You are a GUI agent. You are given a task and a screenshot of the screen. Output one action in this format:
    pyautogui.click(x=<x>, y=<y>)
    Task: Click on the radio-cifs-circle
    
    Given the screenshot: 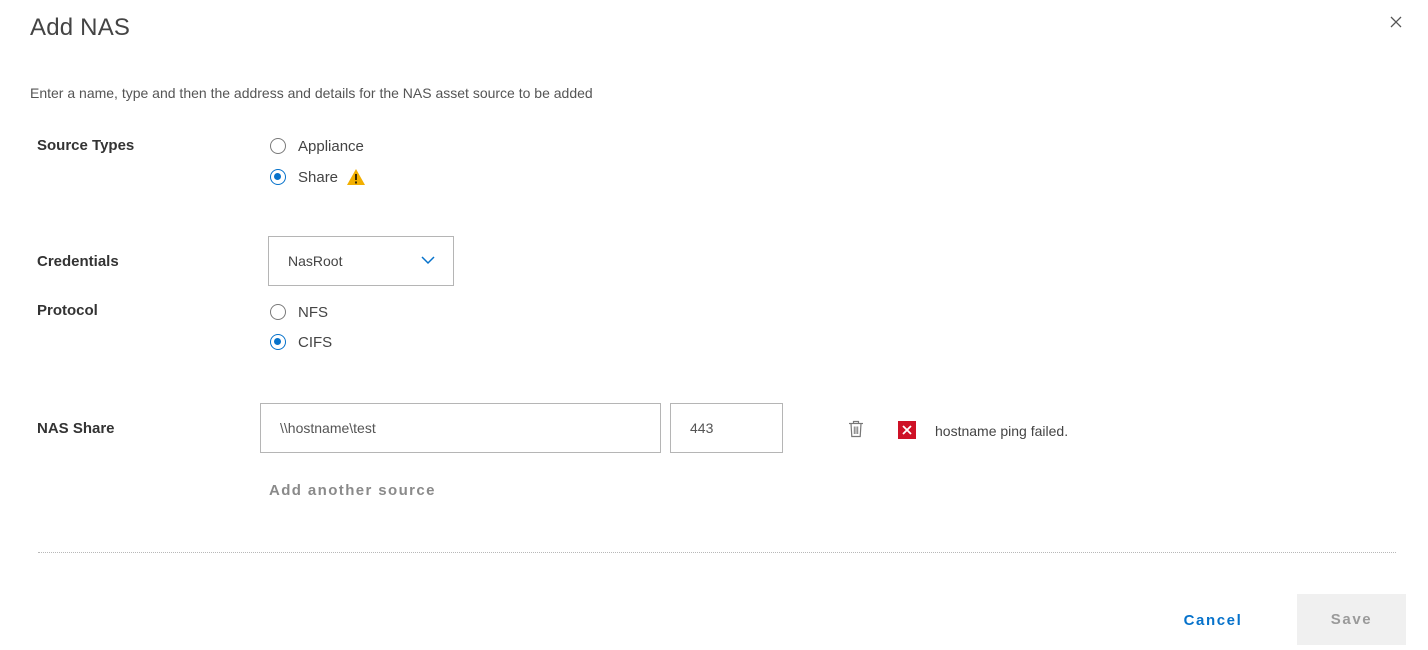 What is the action you would take?
    pyautogui.click(x=278, y=342)
    